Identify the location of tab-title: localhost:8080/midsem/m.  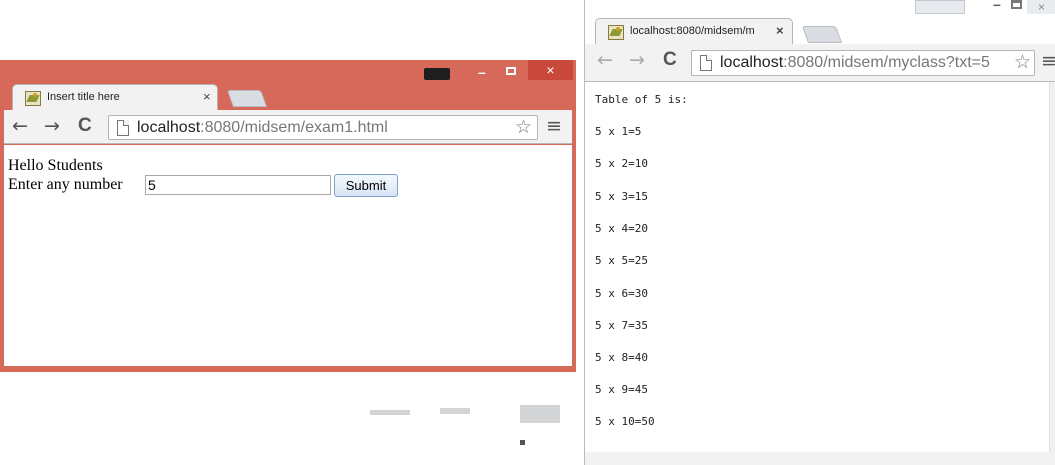
(692, 31).